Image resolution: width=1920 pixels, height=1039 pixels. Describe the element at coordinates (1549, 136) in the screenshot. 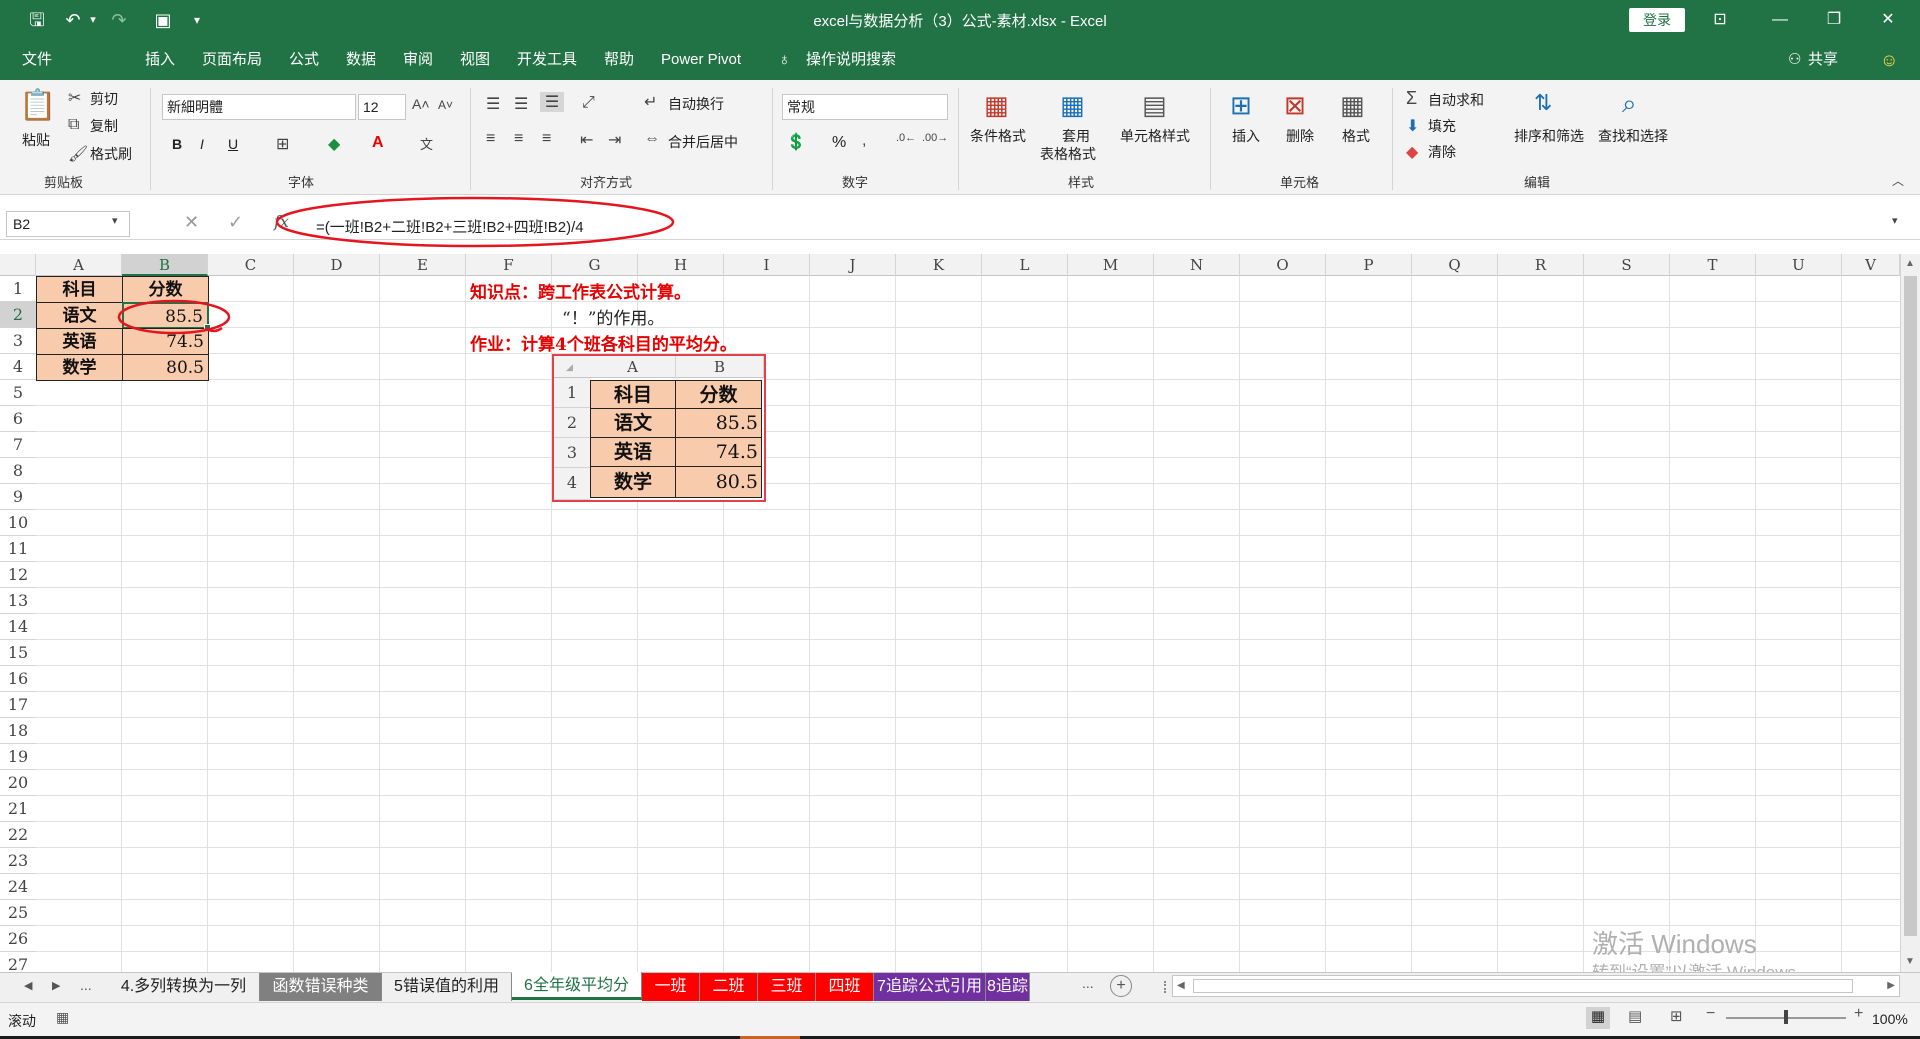

I see `sort-filter-button: 排序和筛选` at that location.